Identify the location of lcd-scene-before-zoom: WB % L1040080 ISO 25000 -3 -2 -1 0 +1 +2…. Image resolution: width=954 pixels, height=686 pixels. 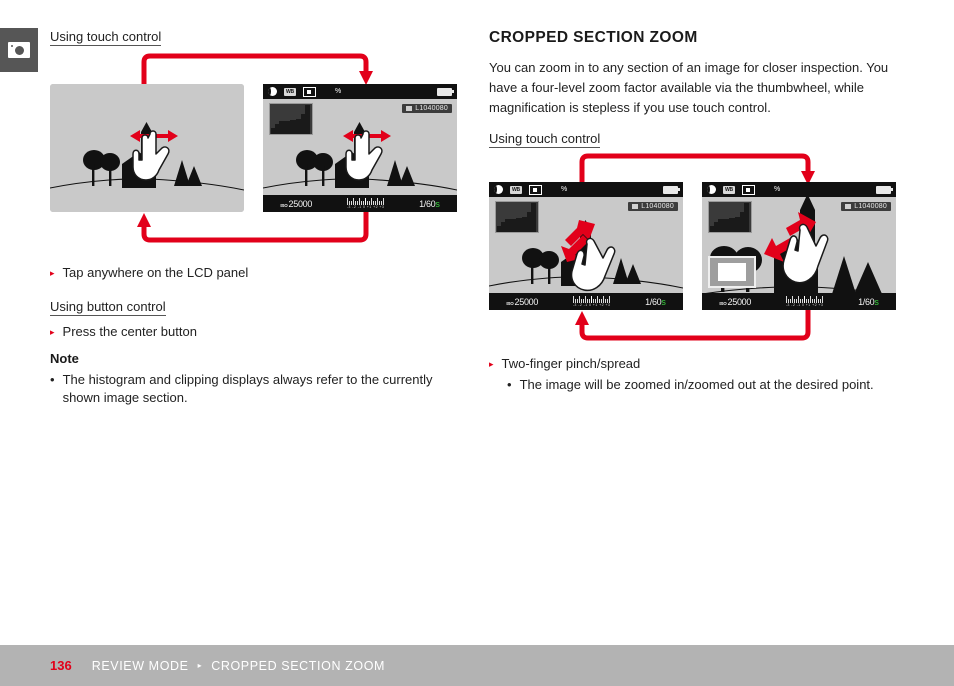
(586, 246).